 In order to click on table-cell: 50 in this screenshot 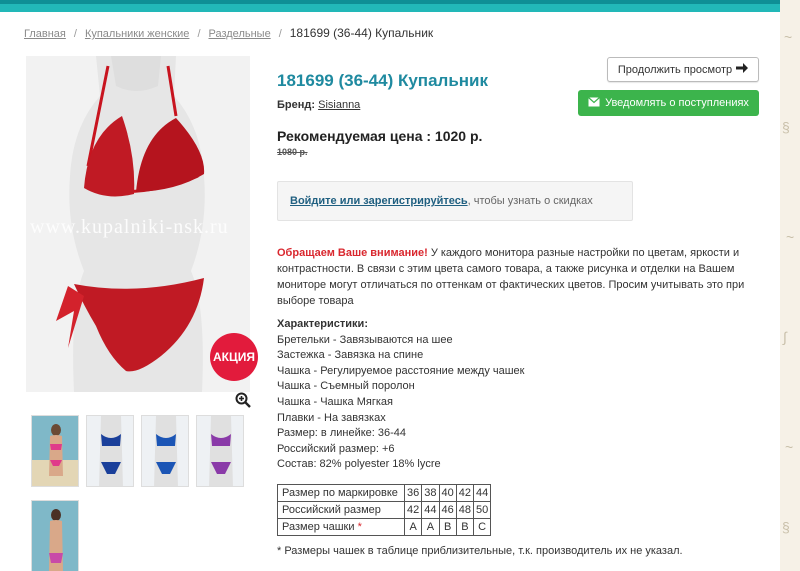, I will do `click(482, 510)`.